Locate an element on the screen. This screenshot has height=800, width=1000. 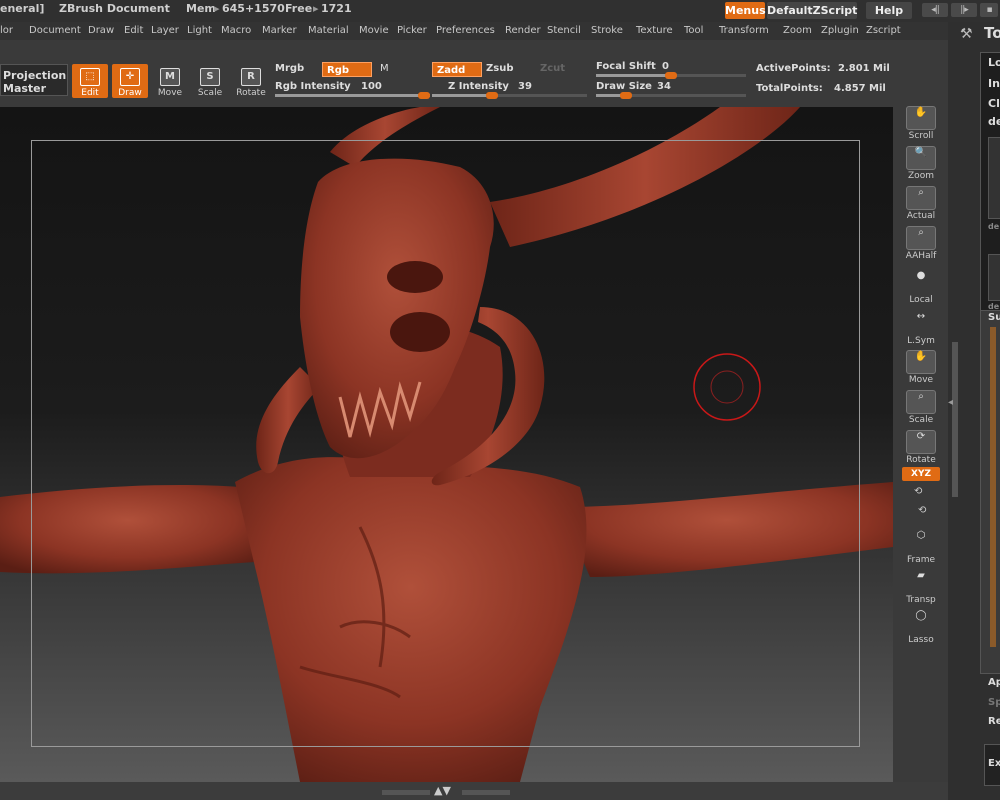
projection-master-line2: Master is located at coordinates (25, 88).